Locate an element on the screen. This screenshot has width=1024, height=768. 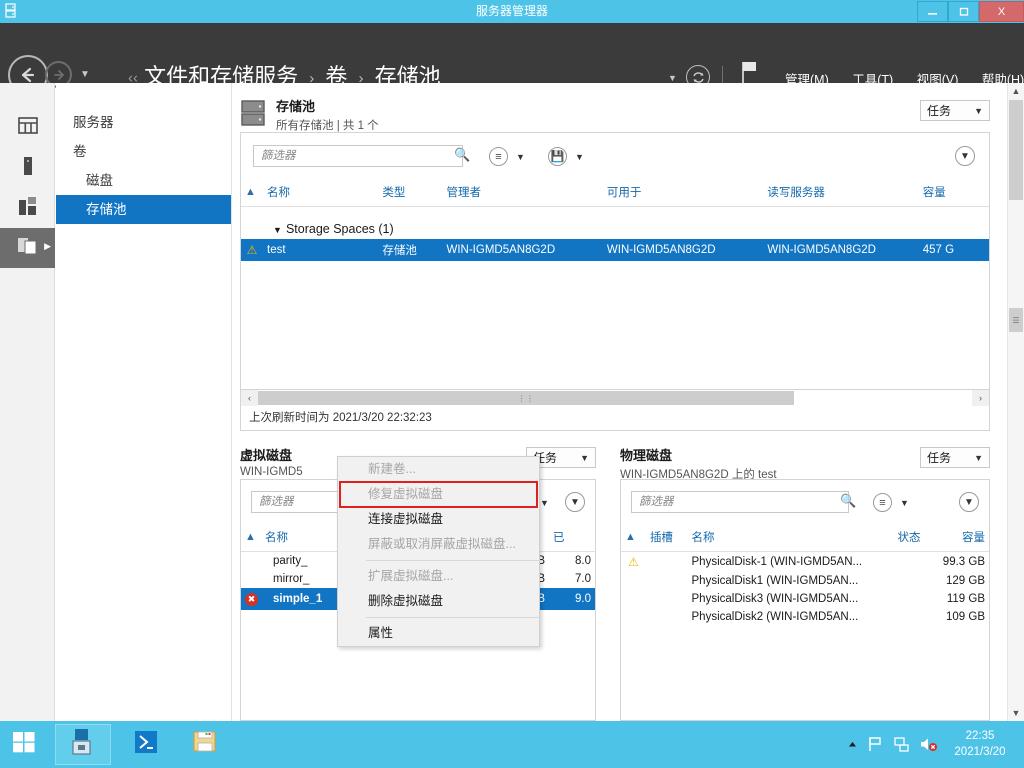
start-button is located at coordinates (24, 744).